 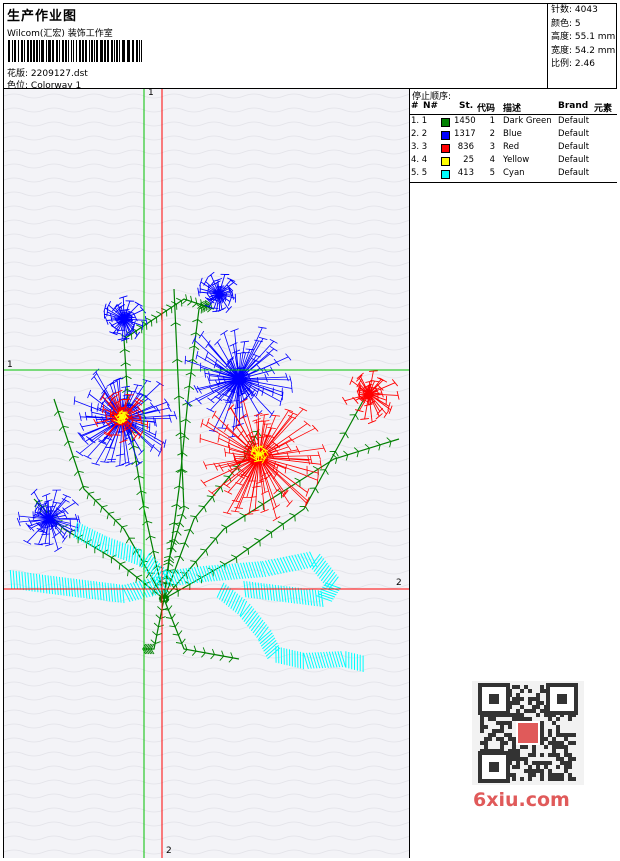 What do you see at coordinates (603, 109) in the screenshot?
I see `col-element: 元素` at bounding box center [603, 109].